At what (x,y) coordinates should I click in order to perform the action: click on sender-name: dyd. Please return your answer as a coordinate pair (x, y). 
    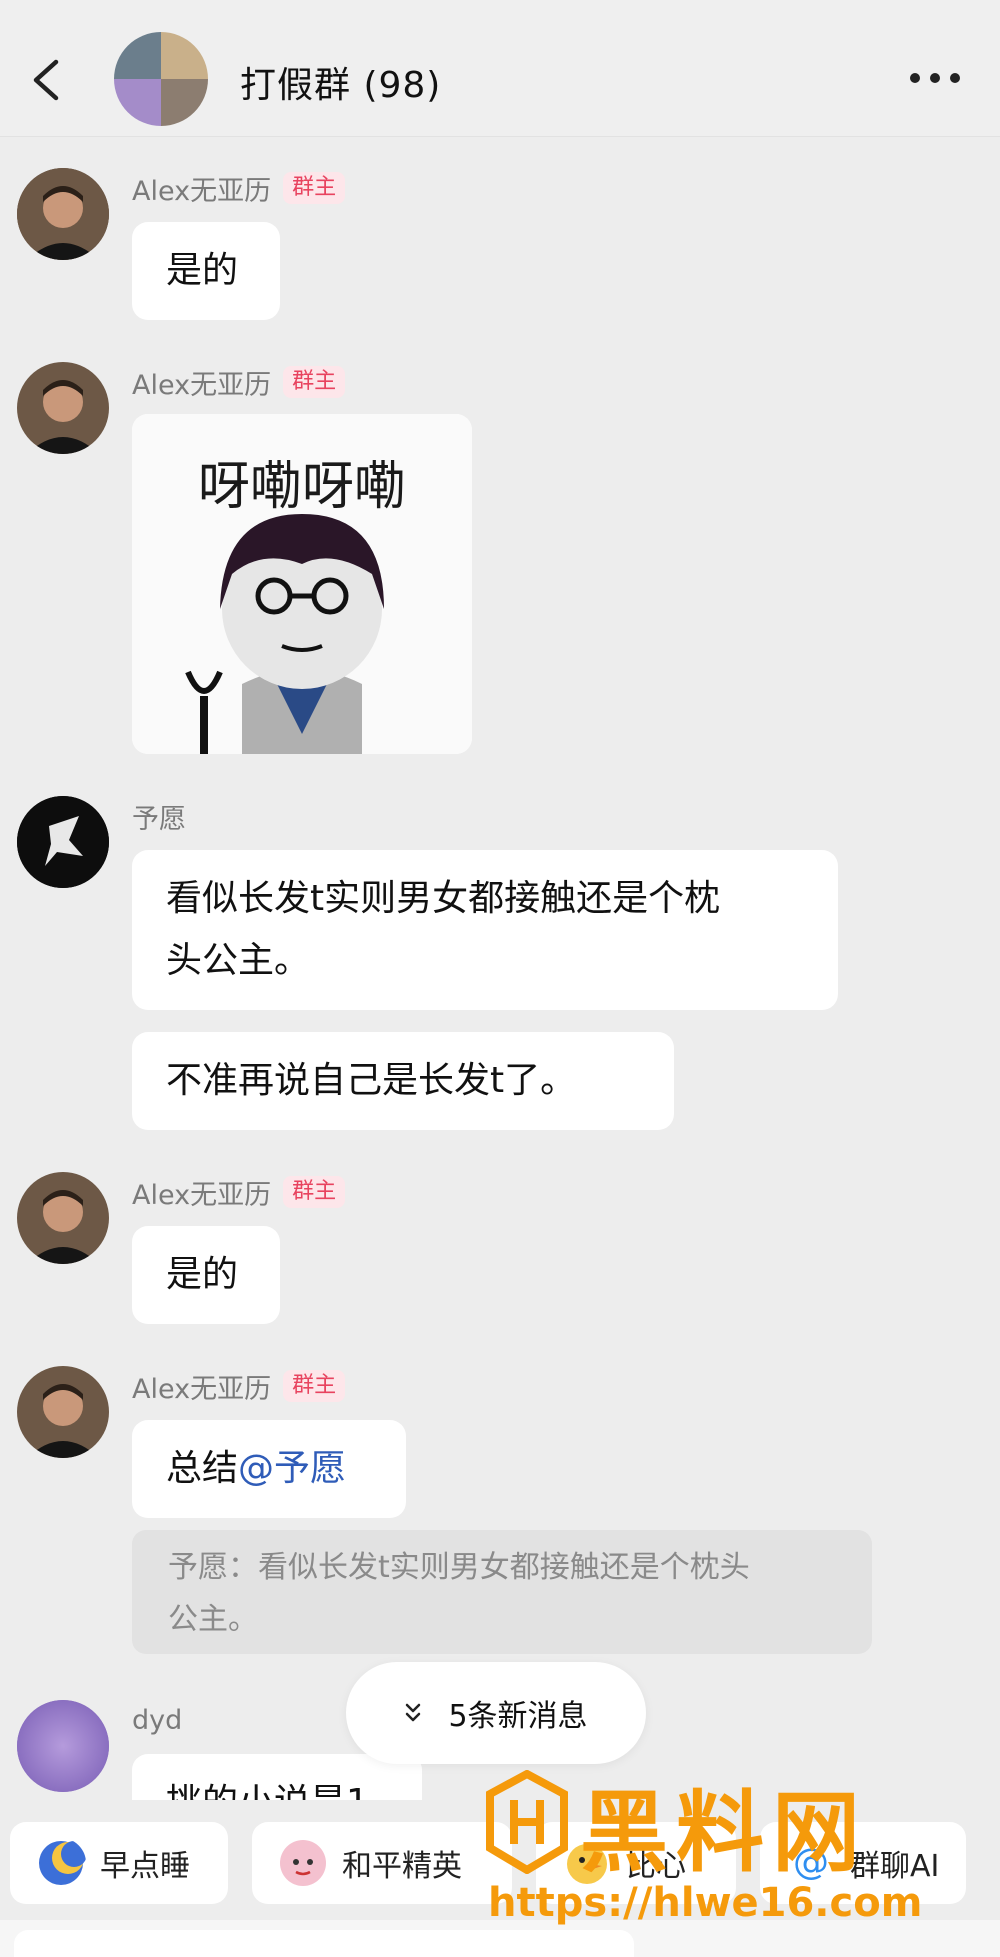
    Looking at the image, I should click on (157, 1720).